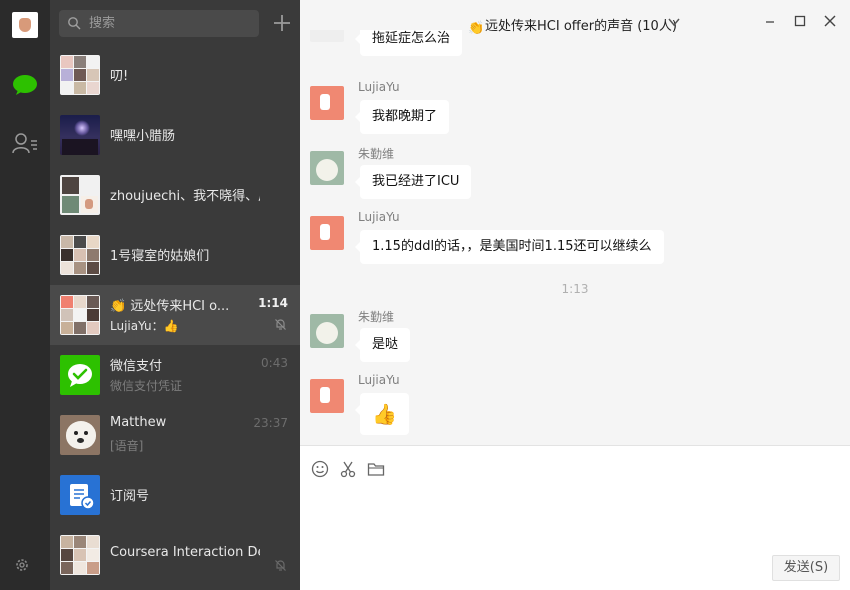 This screenshot has height=590, width=850. What do you see at coordinates (175, 315) in the screenshot?
I see `conversation-item-active: 👏 远处传来HCI o... 1:14 LujiaYu：👍` at bounding box center [175, 315].